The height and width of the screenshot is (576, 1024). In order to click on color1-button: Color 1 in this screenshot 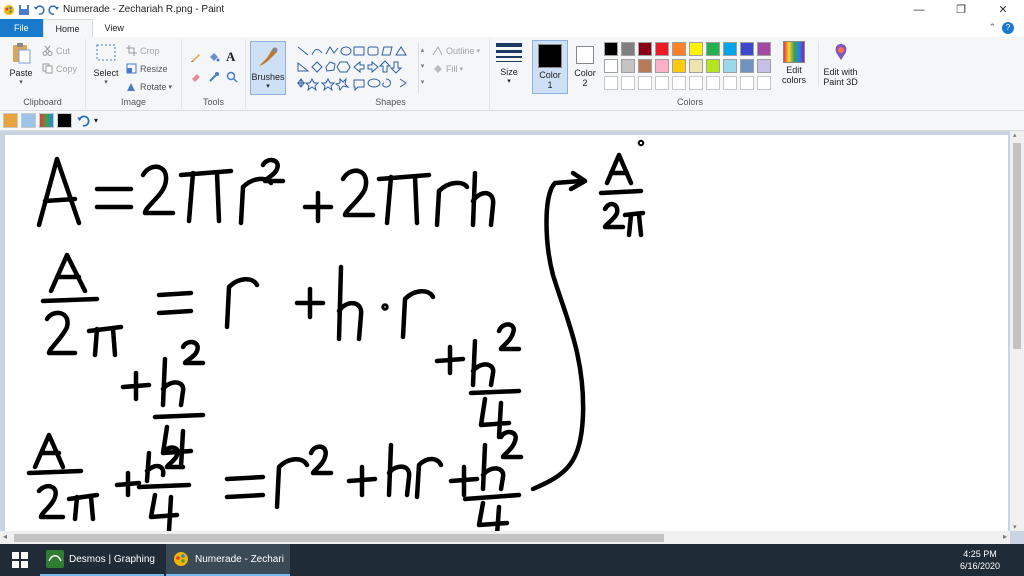, I will do `click(550, 67)`.